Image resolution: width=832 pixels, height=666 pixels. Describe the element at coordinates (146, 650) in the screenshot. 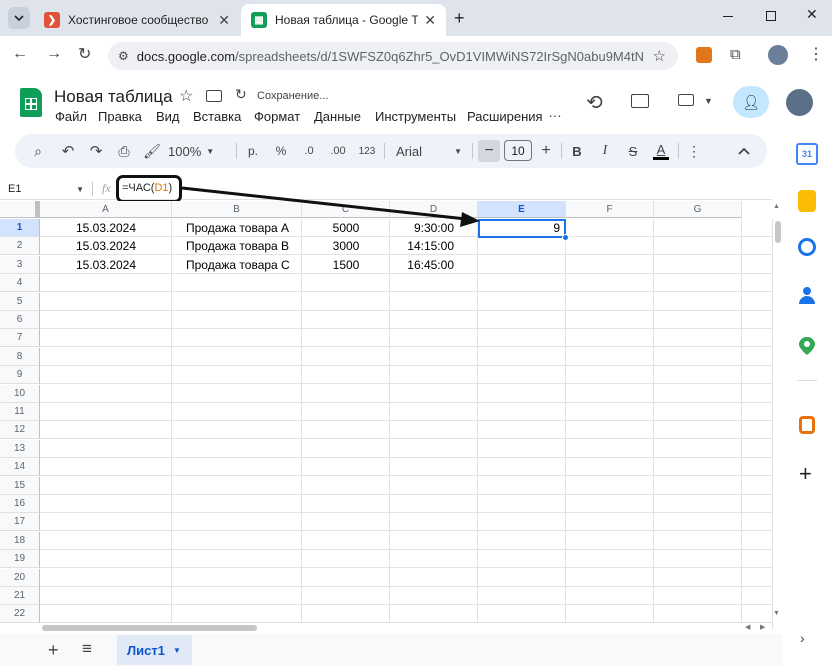

I see `sheet-tab-label: Лист1` at that location.